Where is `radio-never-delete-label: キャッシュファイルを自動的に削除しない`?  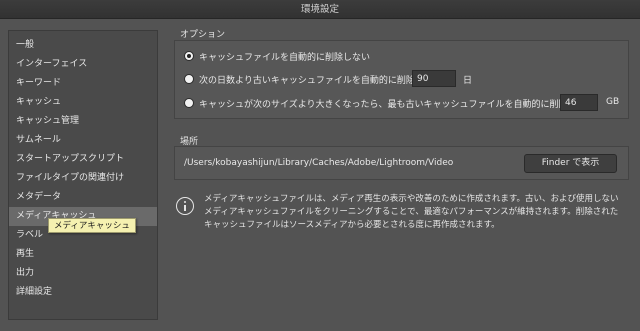
radio-never-delete-label: キャッシュファイルを自動的に削除しない is located at coordinates (285, 58).